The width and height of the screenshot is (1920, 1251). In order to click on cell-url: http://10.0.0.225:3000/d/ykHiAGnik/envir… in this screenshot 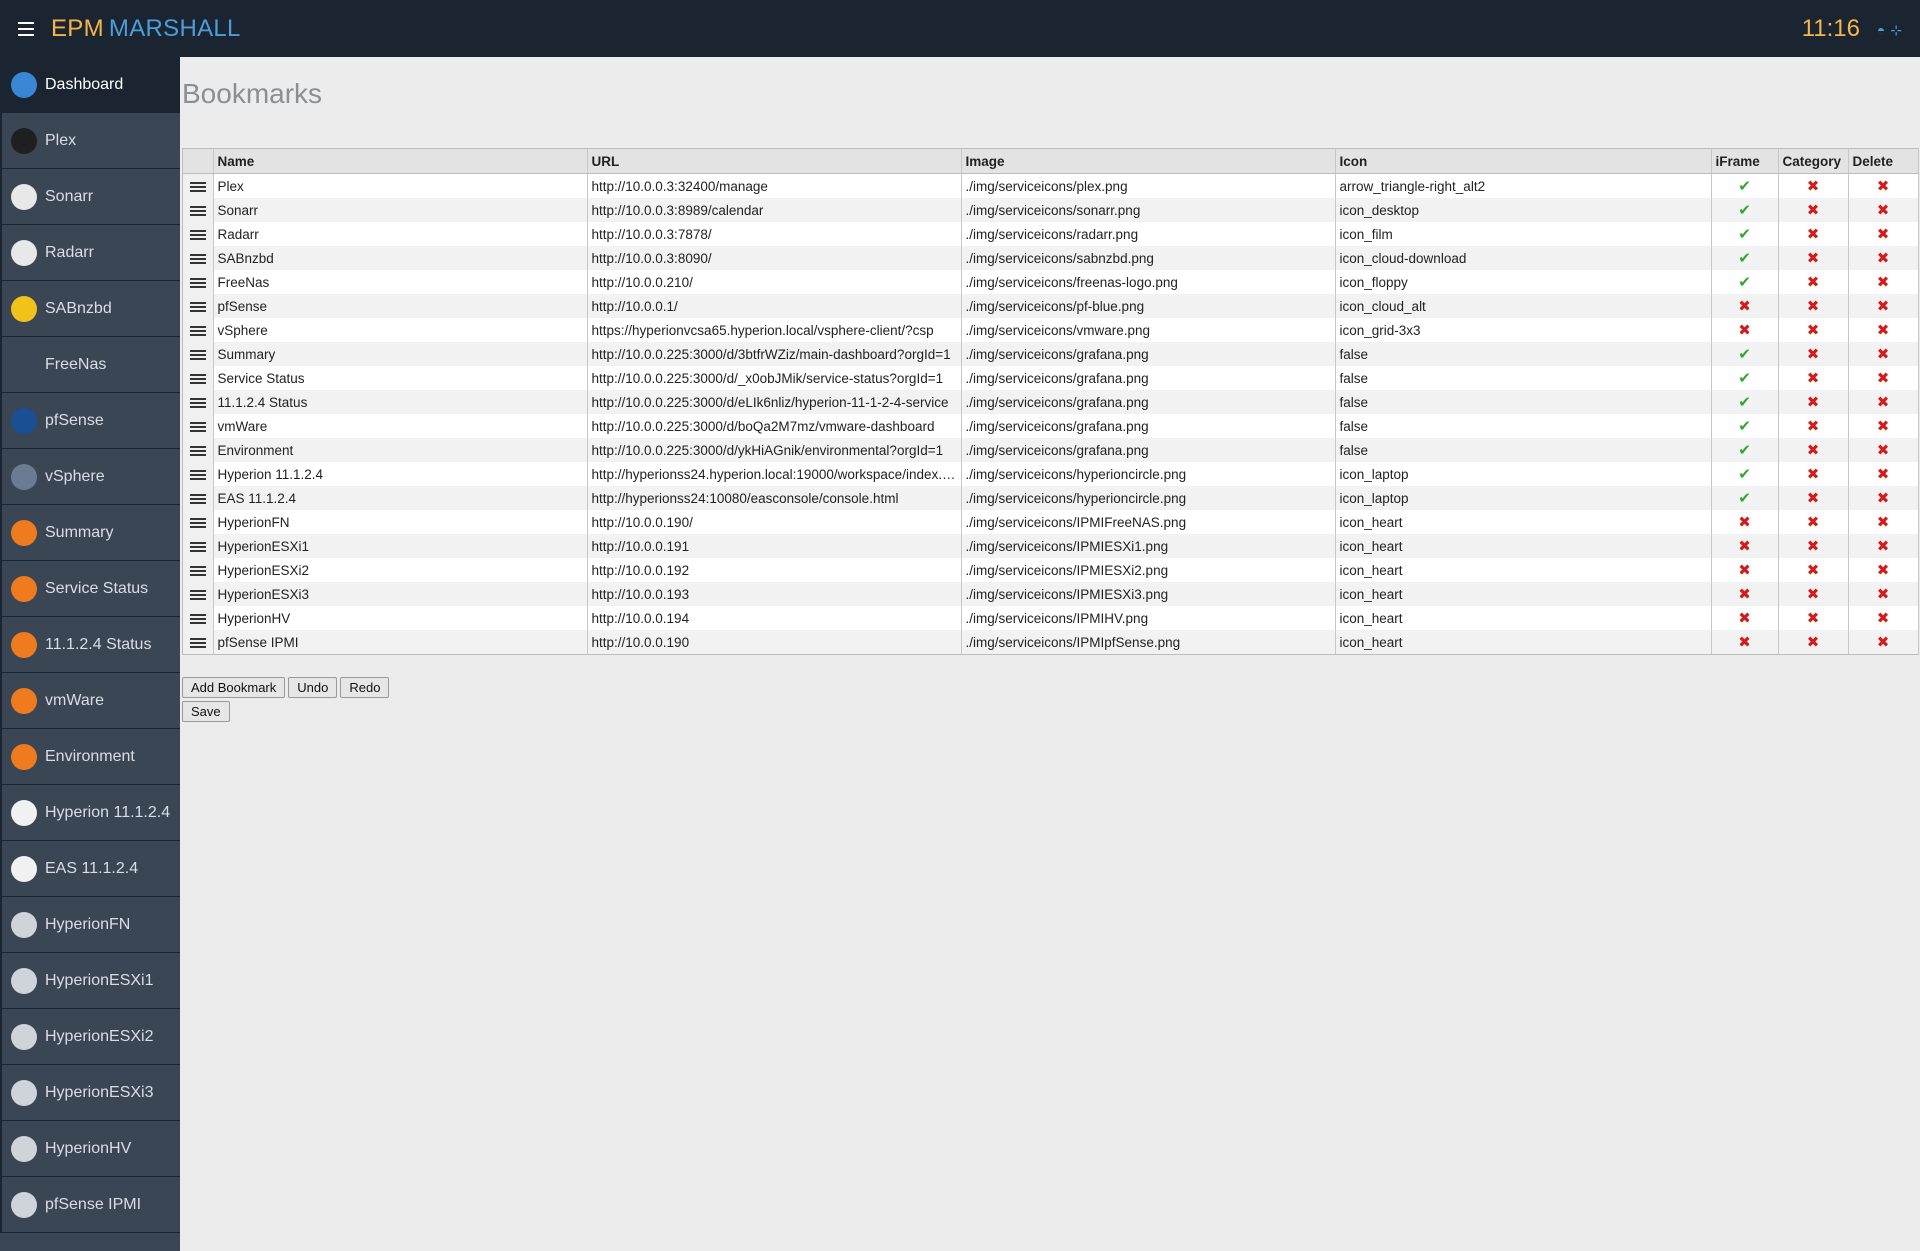, I will do `click(774, 450)`.